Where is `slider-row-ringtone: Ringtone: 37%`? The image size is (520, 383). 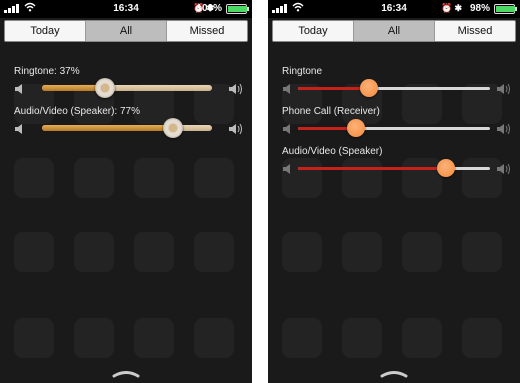 slider-row-ringtone: Ringtone: 37% is located at coordinates (126, 86).